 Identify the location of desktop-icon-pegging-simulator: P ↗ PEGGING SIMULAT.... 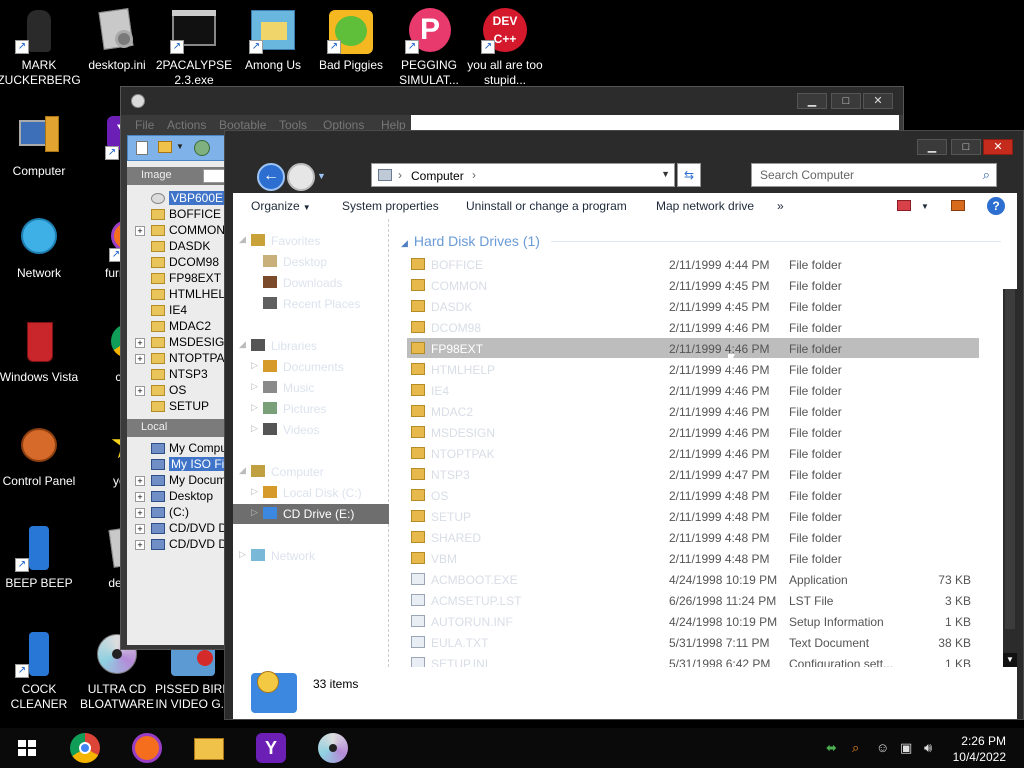
(429, 47).